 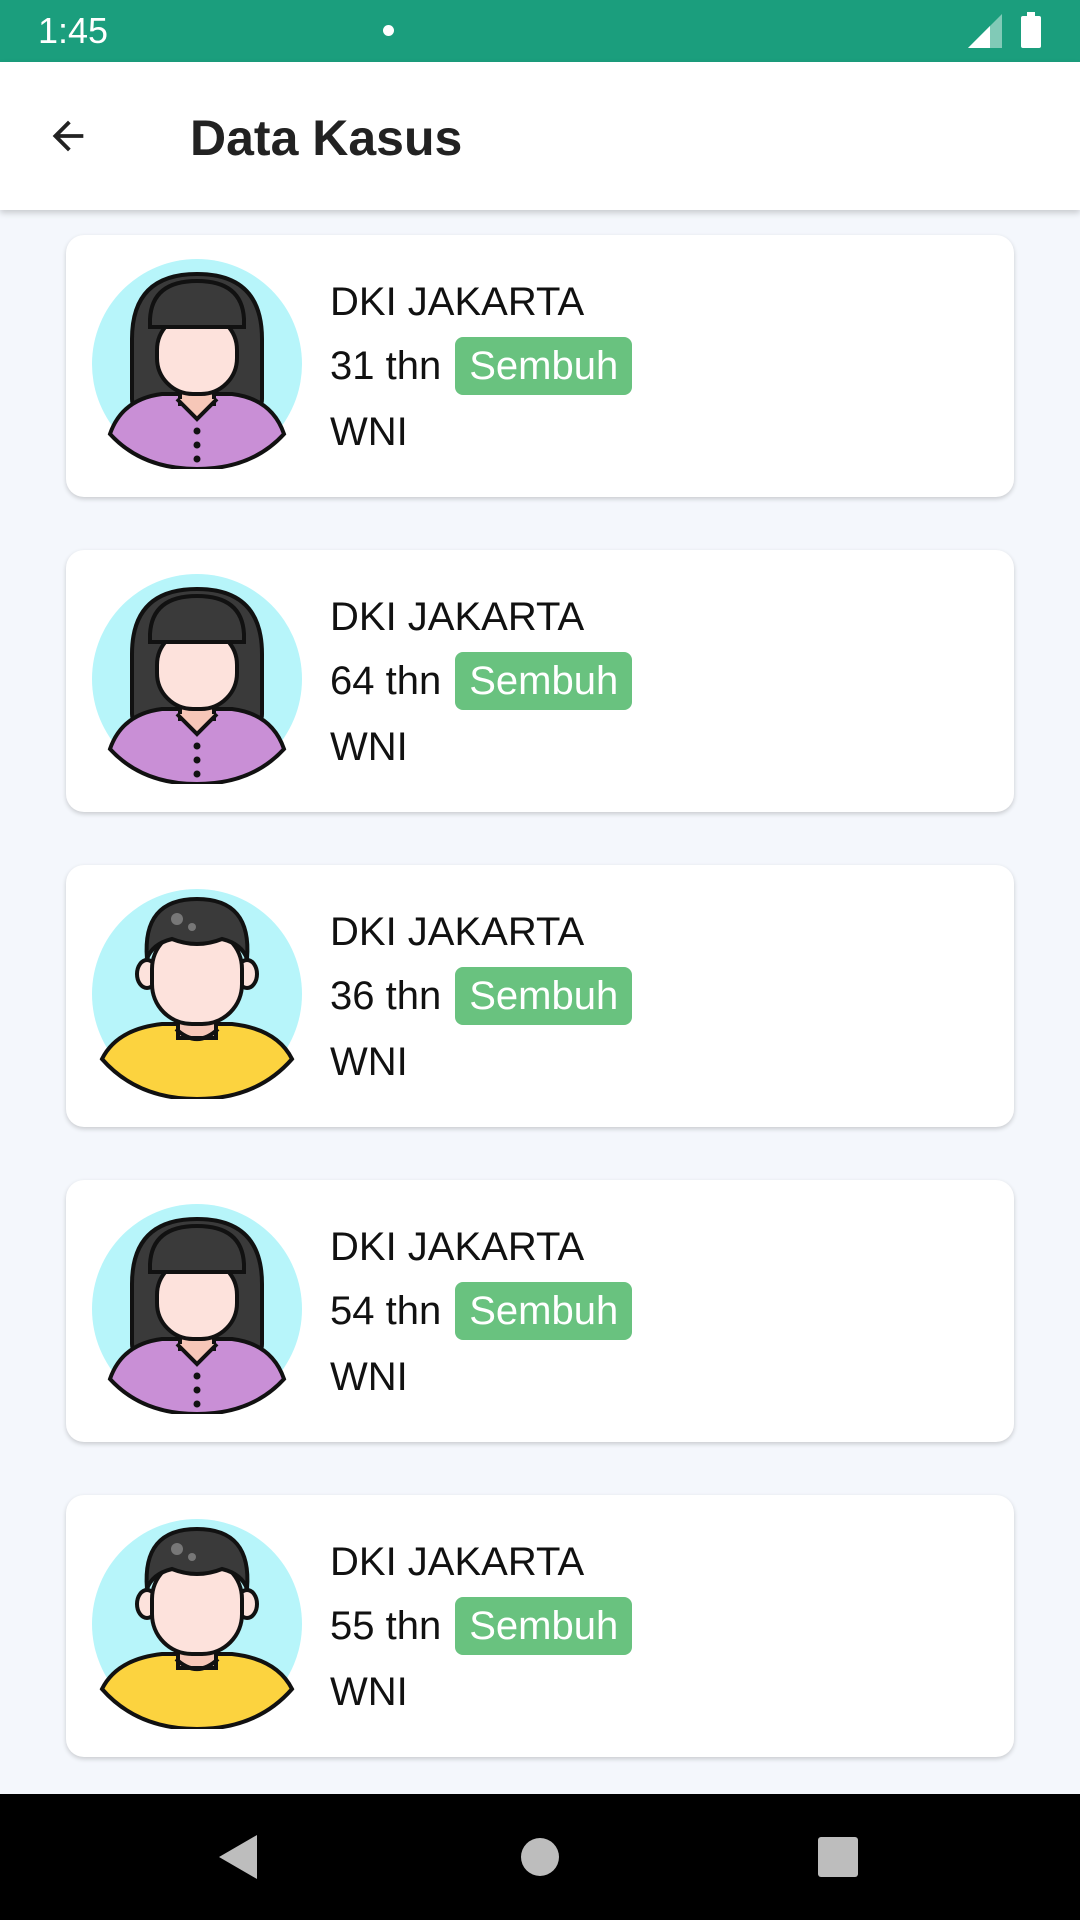 I want to click on case-card: DKI JAKARTA 36 thn Sembuh WNI, so click(x=540, y=996).